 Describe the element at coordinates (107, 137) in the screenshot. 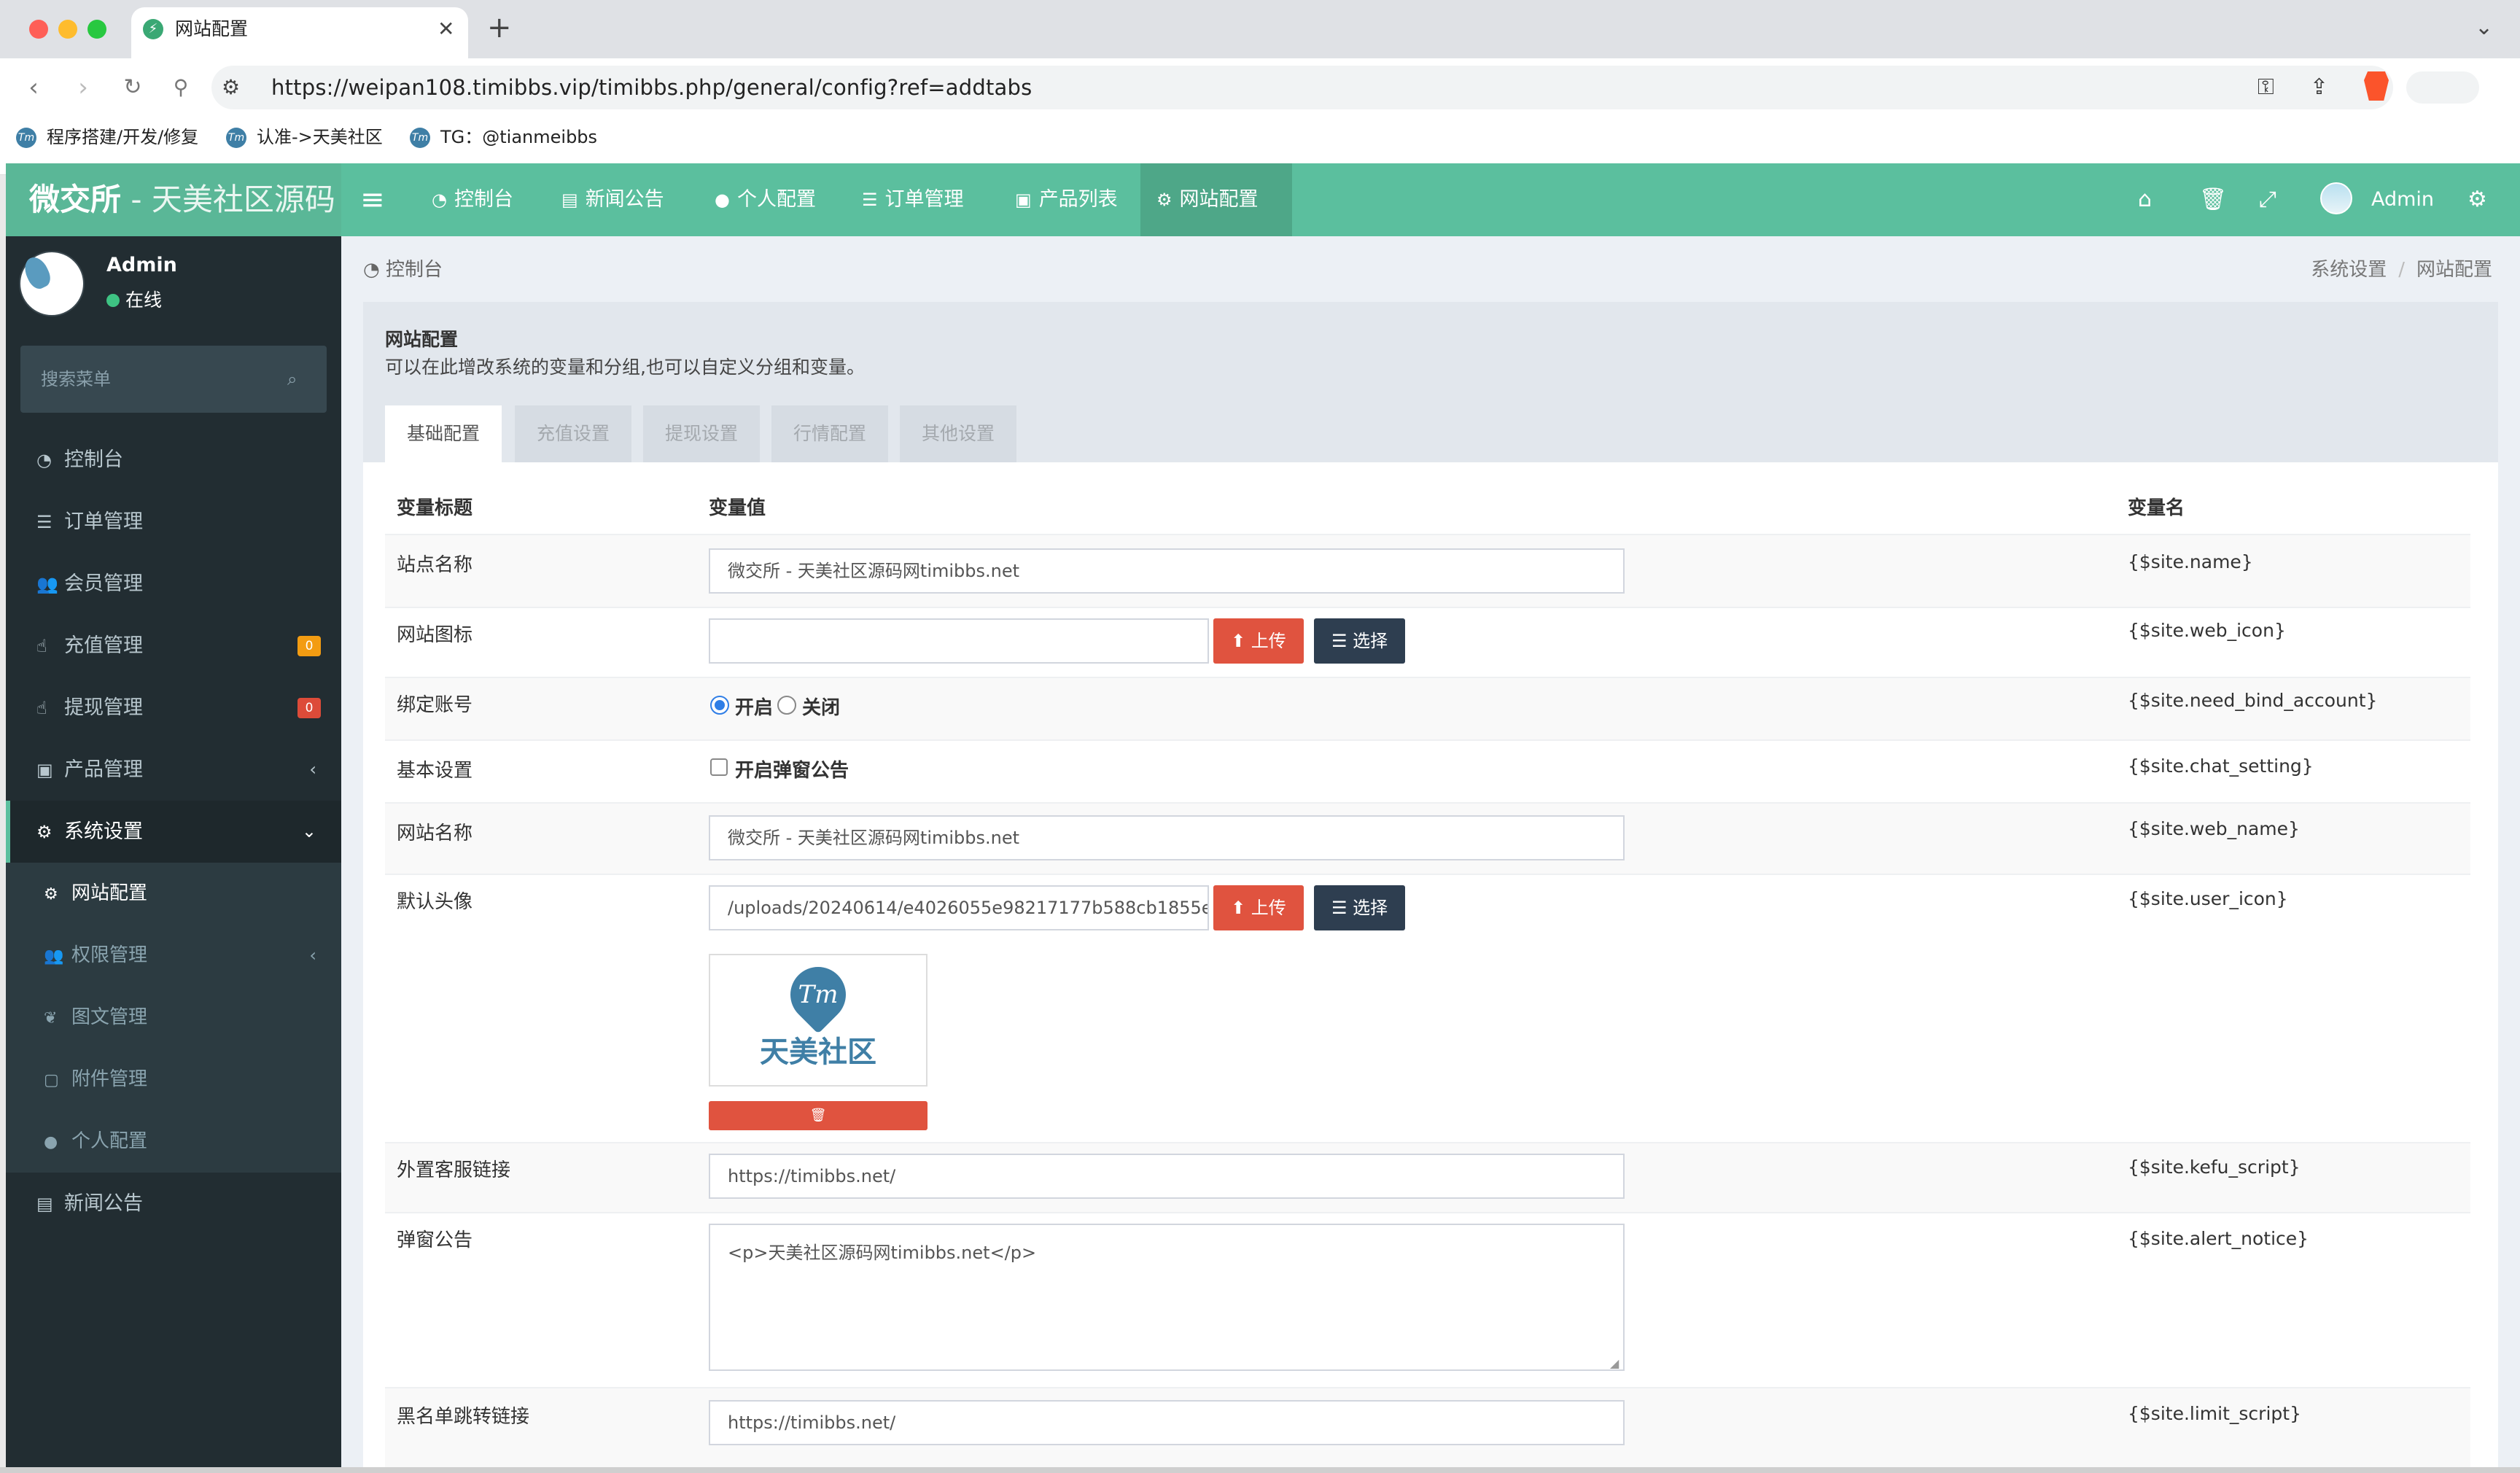

I see `bookmark-item: Tm 程序搭建/开发/修复` at that location.